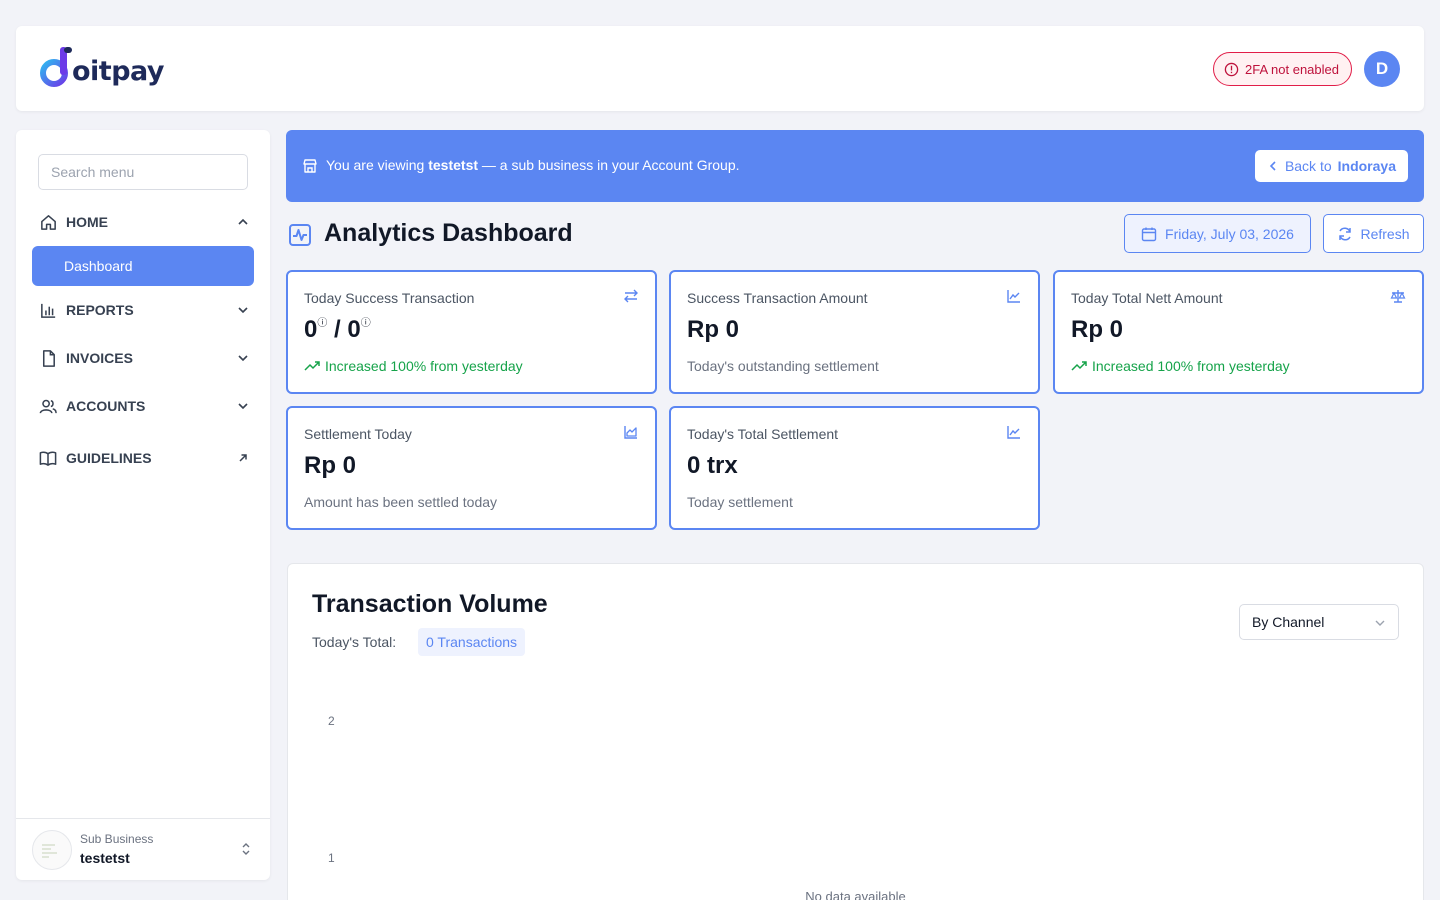 The height and width of the screenshot is (900, 1440). Describe the element at coordinates (1398, 298) in the screenshot. I see `scale-icon` at that location.